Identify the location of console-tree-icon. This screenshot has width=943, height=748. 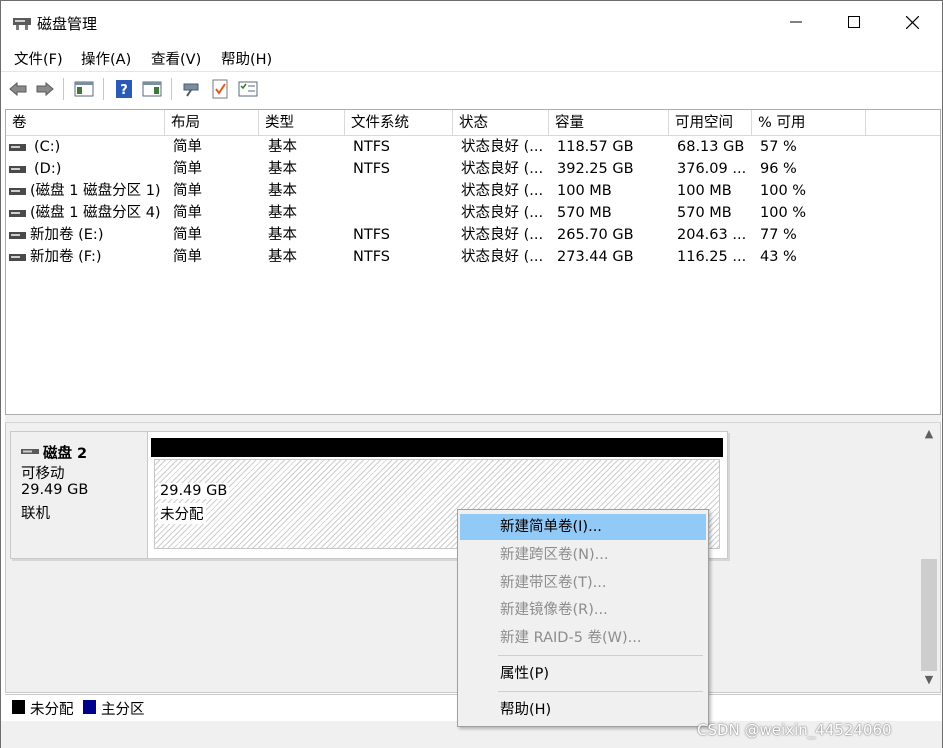
(84, 89).